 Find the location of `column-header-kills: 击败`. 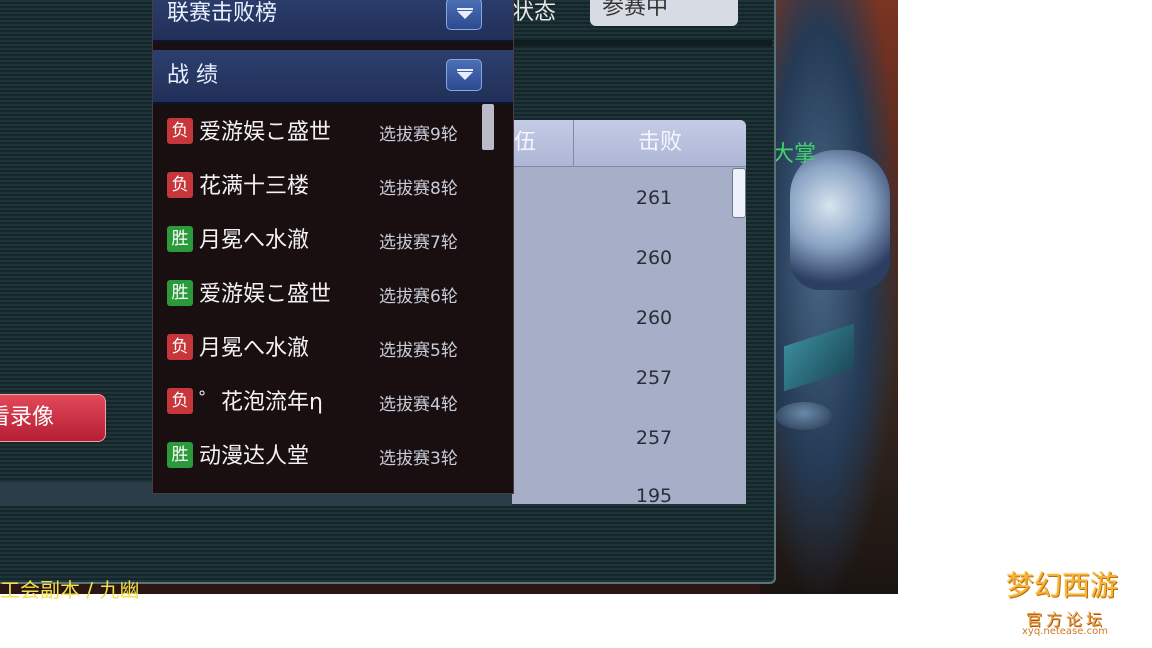

column-header-kills: 击败 is located at coordinates (660, 143).